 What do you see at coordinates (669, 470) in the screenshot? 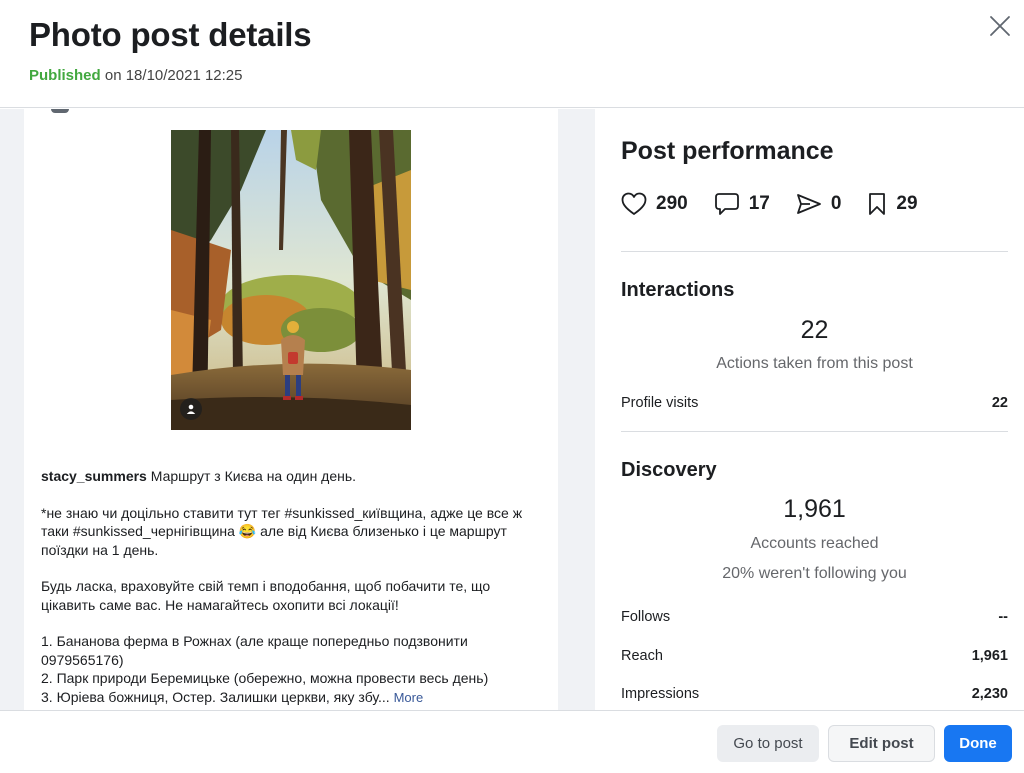
I see `discovery-title: Discovery` at bounding box center [669, 470].